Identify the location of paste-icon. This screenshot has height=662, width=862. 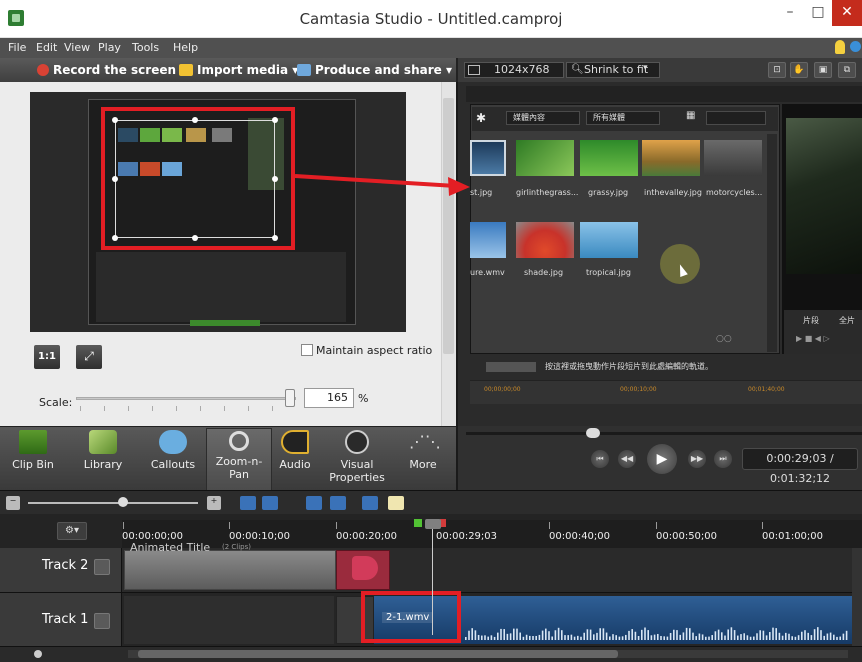
(396, 503).